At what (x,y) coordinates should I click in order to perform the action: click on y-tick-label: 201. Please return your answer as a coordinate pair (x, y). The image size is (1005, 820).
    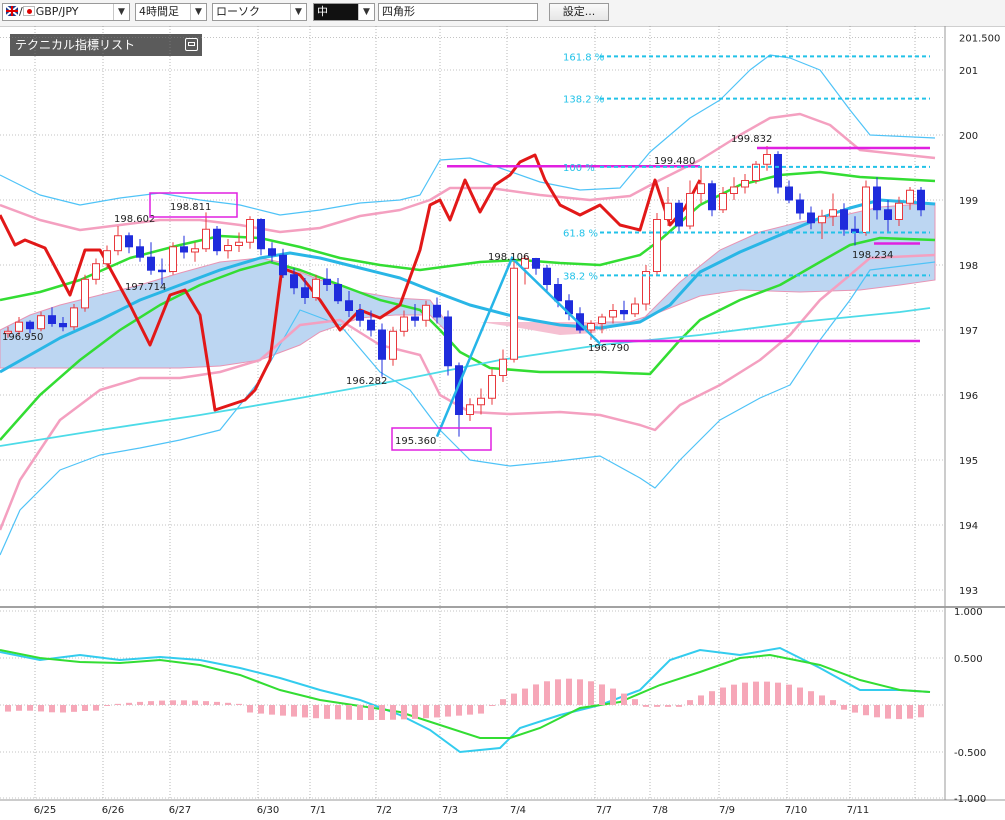
    Looking at the image, I should click on (968, 71).